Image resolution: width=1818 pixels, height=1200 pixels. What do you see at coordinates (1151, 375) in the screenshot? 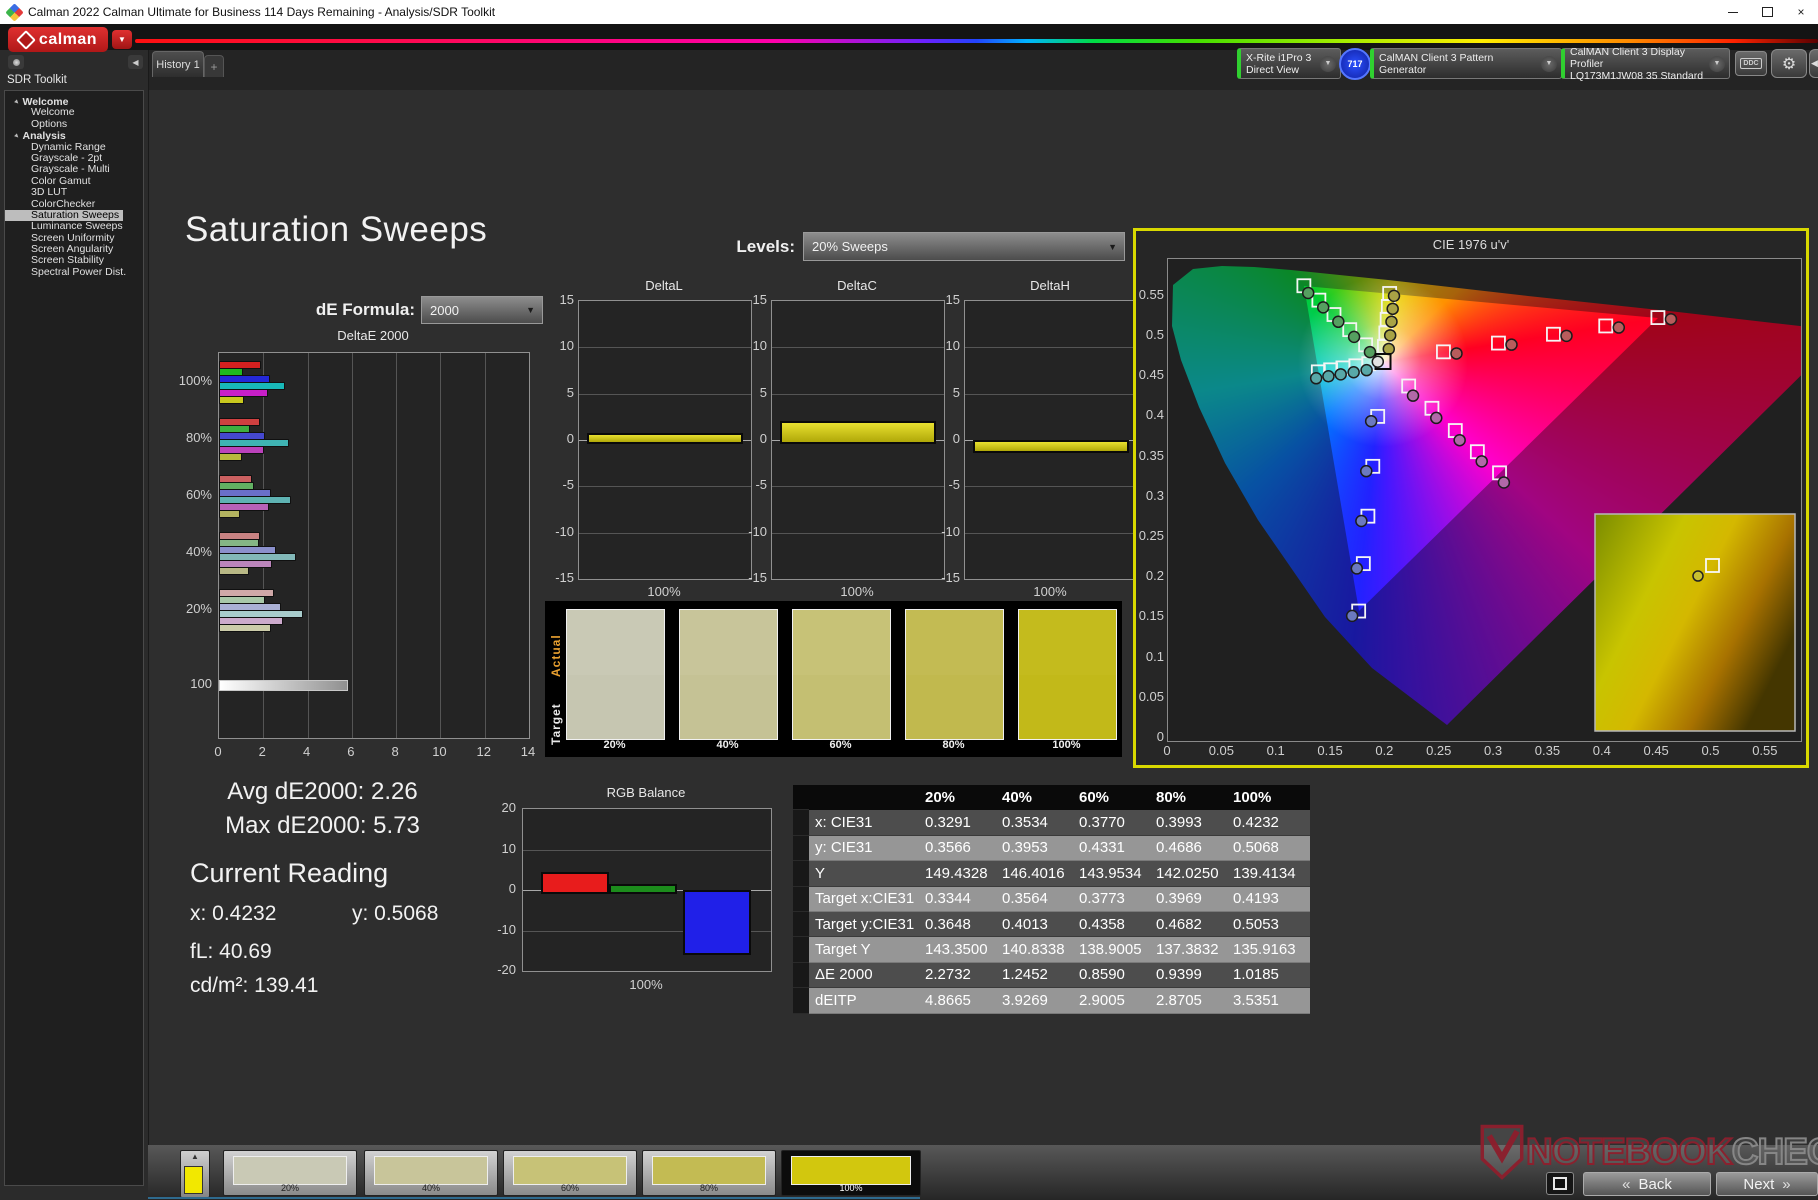
I see `y-tick-label: 0.45` at bounding box center [1151, 375].